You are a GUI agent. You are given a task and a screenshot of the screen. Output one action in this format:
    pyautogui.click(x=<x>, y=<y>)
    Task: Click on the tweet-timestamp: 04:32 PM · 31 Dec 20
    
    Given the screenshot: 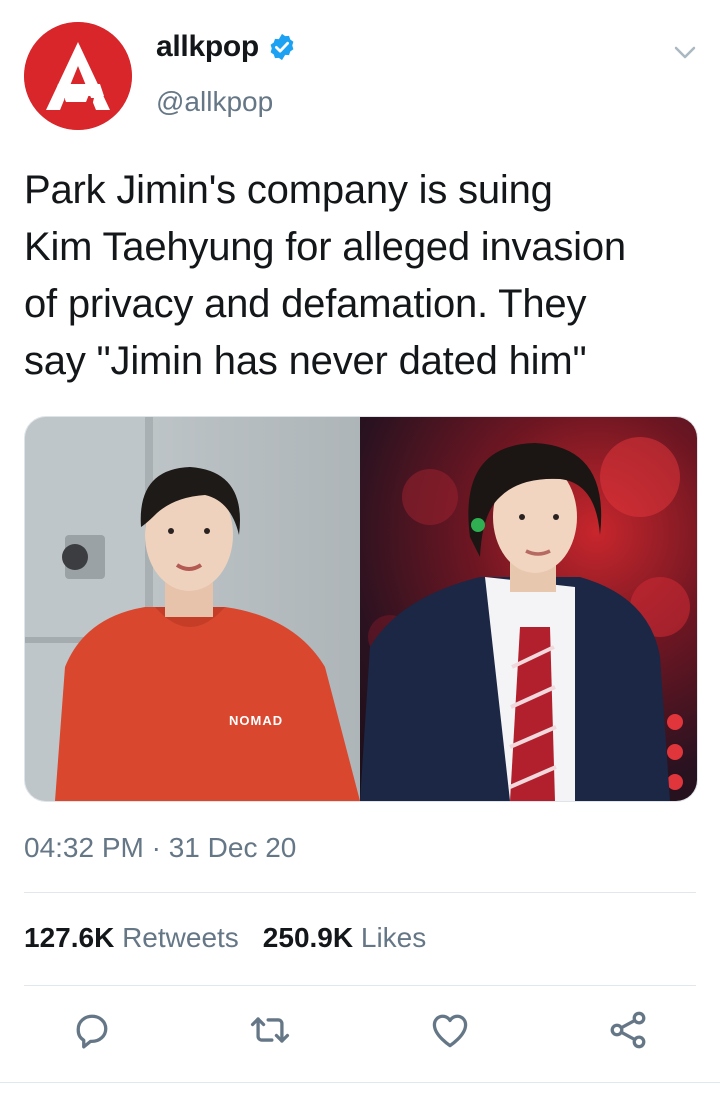 What is the action you would take?
    pyautogui.click(x=160, y=848)
    